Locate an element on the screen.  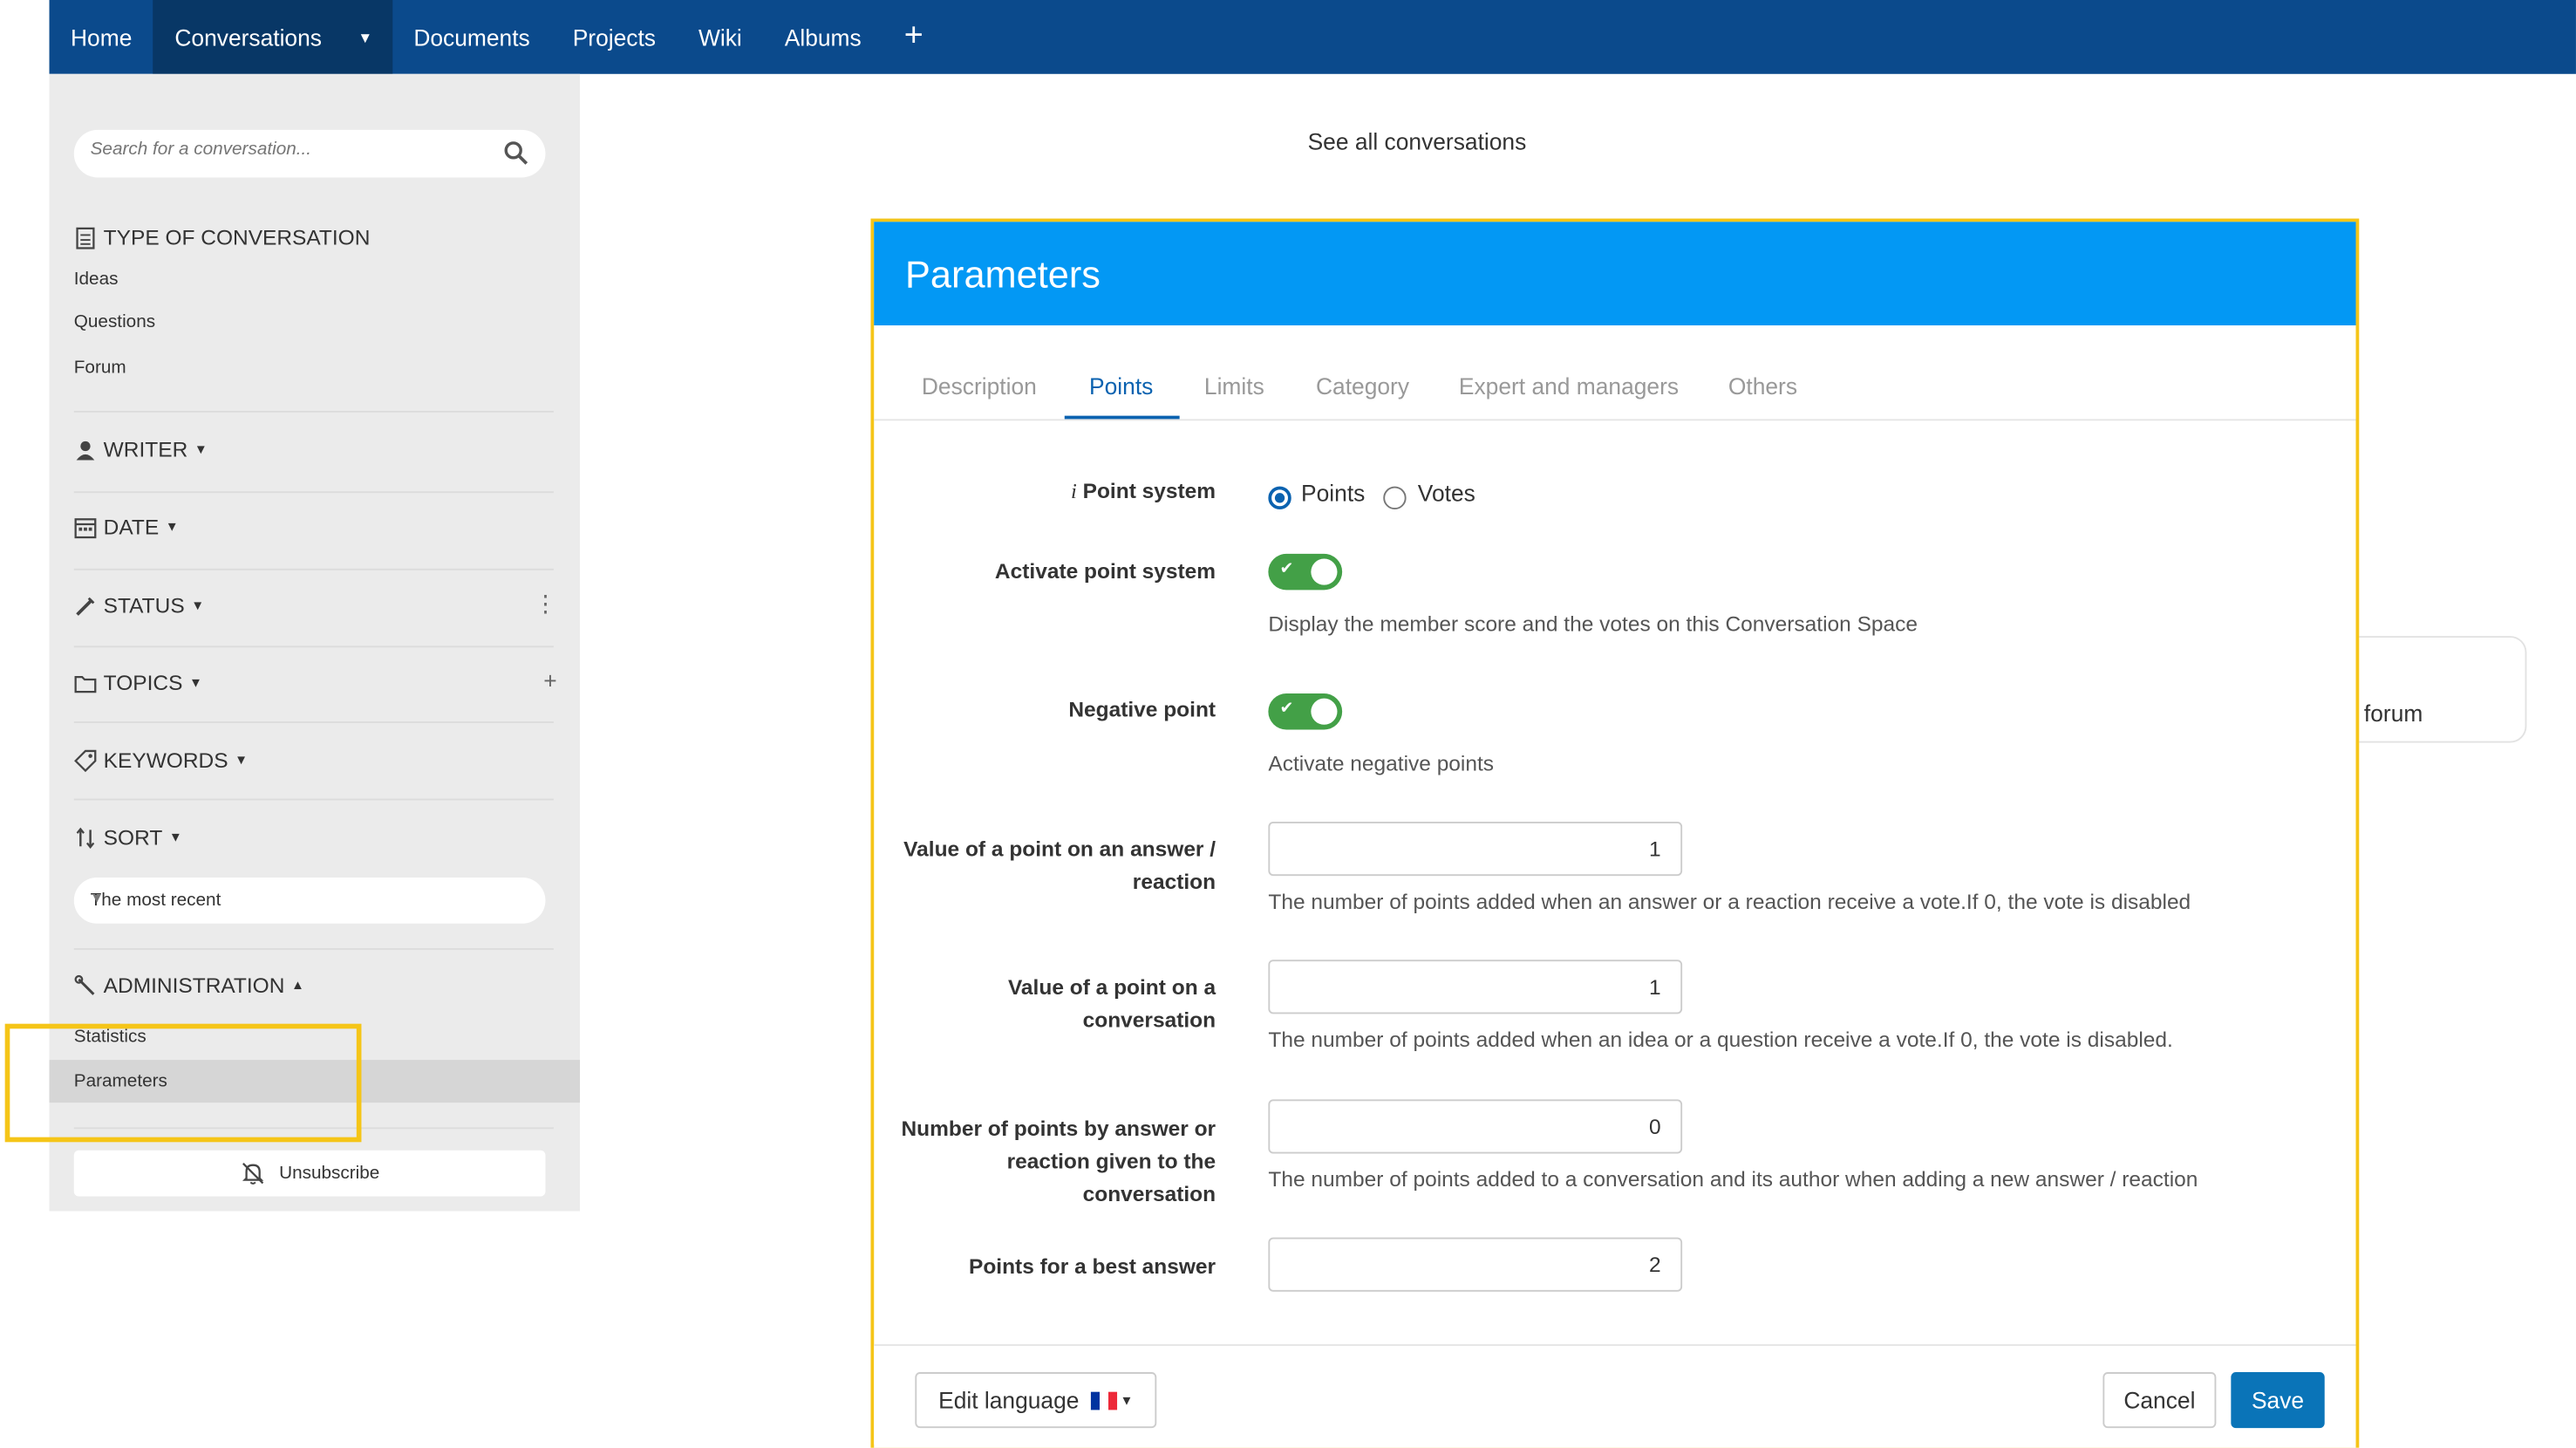
radio-points is located at coordinates (1280, 498).